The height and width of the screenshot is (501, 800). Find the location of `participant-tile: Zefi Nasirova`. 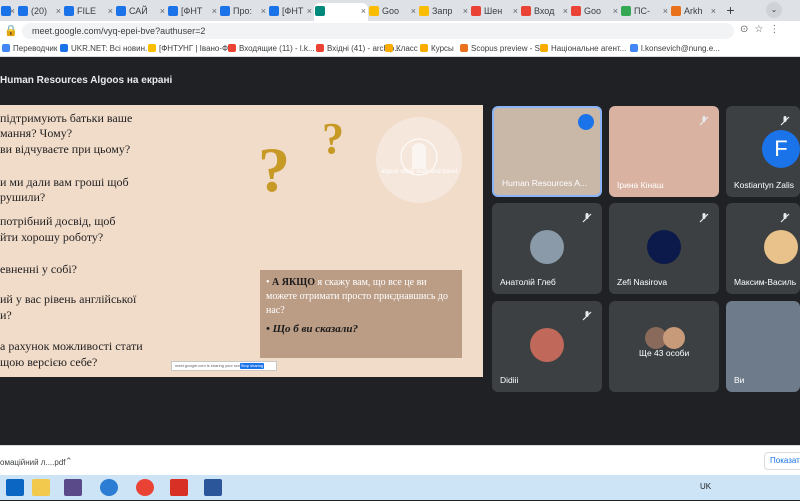

participant-tile: Zefi Nasirova is located at coordinates (664, 248).